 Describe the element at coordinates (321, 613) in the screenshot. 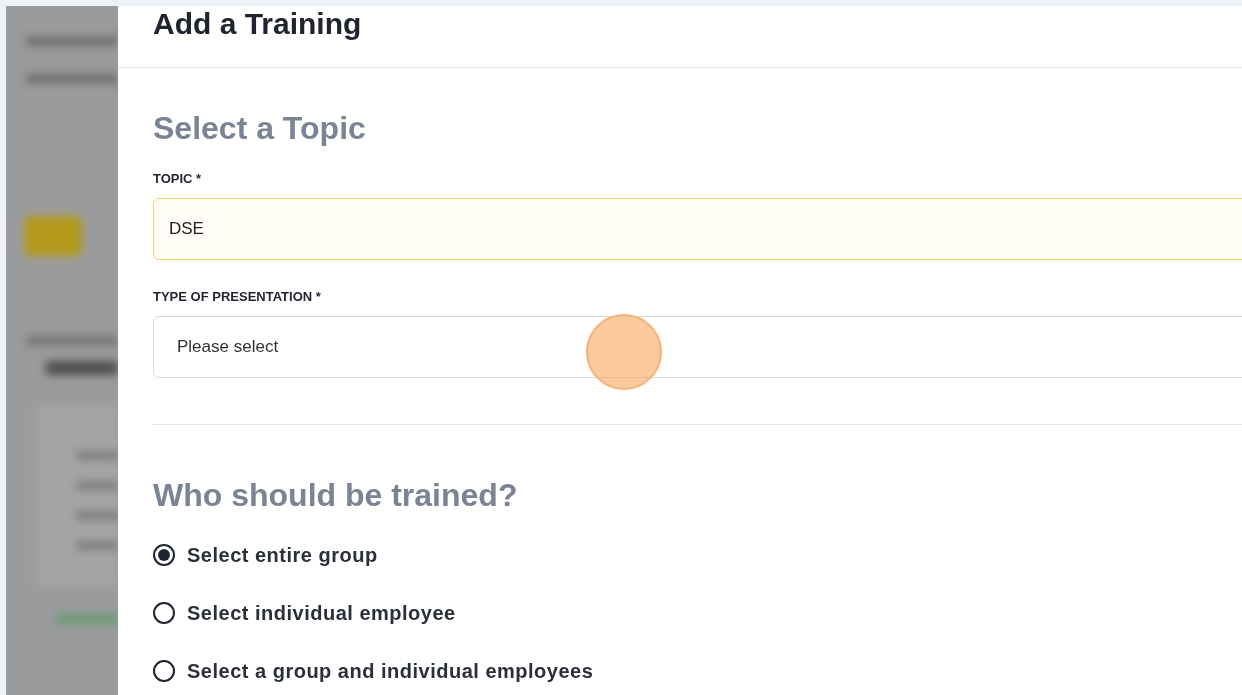

I see `option-label: Select individual employee` at that location.